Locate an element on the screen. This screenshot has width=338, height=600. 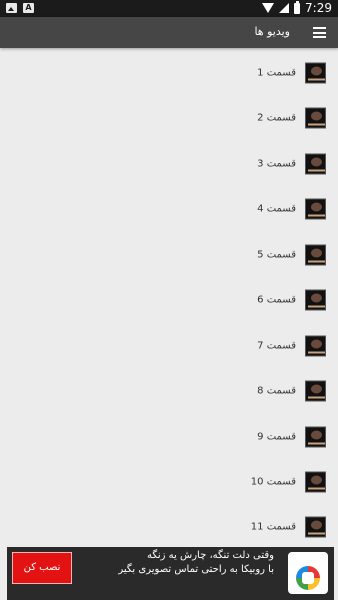
signal-icon is located at coordinates (284, 8).